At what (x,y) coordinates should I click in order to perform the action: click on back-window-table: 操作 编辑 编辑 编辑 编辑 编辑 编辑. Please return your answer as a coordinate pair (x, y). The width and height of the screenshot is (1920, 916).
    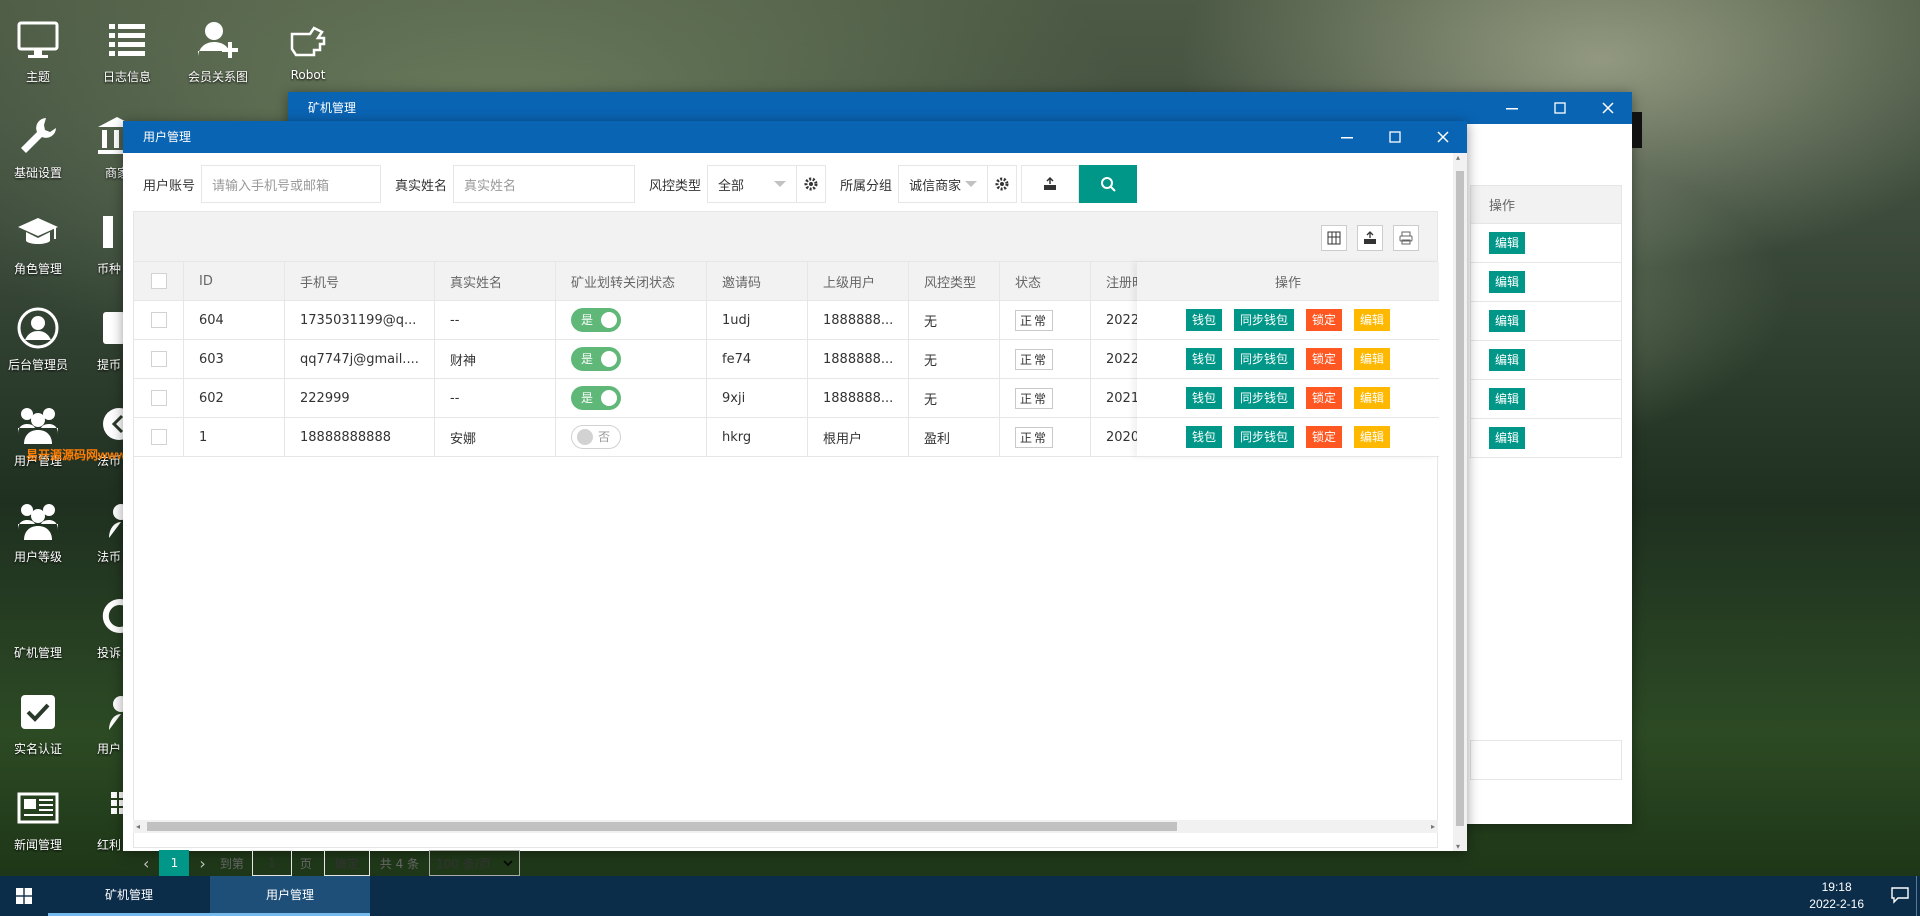
    Looking at the image, I should click on (1546, 321).